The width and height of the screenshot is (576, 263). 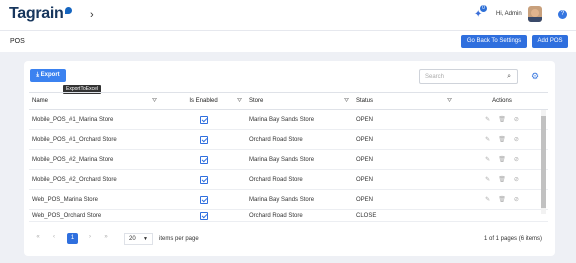 I want to click on add-pos-button: Add POS, so click(x=550, y=41).